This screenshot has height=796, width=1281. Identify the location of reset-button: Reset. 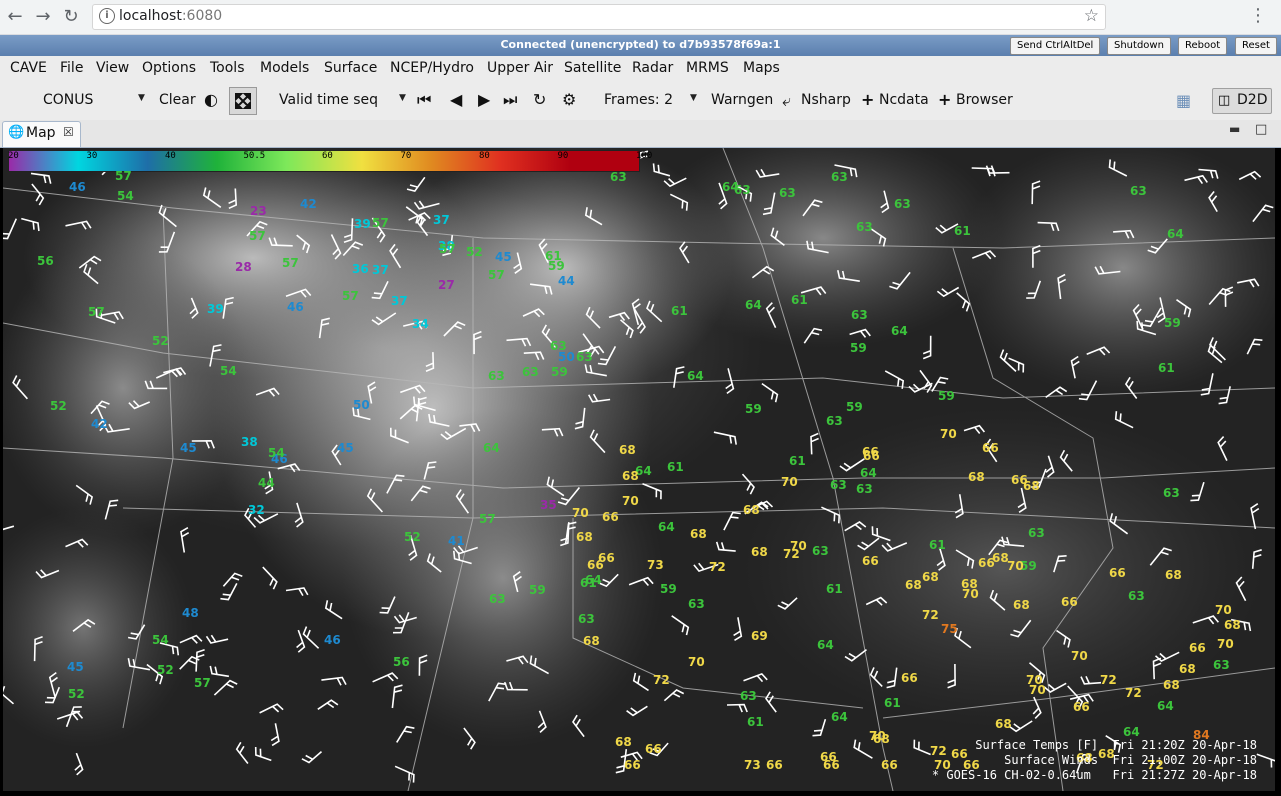
(1256, 46).